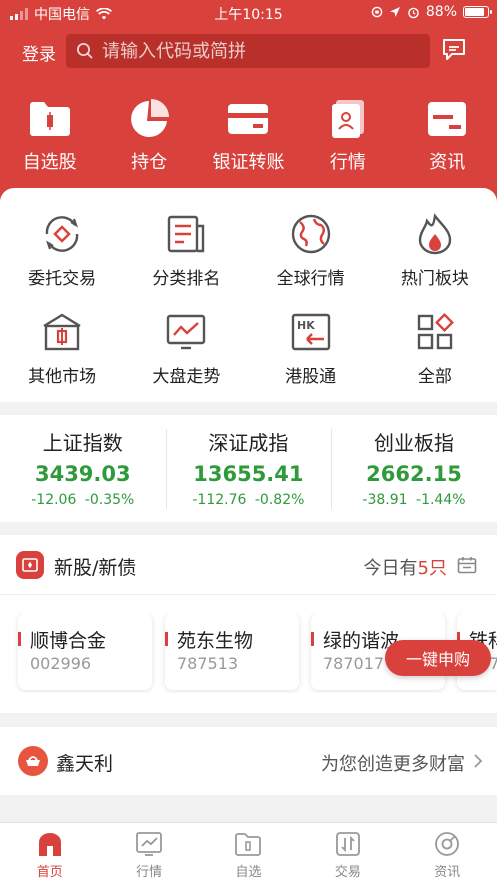 Image resolution: width=497 pixels, height=883 pixels. I want to click on index-shanghai: 上证指数 3439.03 -12.06 -0.35%, so click(83, 468).